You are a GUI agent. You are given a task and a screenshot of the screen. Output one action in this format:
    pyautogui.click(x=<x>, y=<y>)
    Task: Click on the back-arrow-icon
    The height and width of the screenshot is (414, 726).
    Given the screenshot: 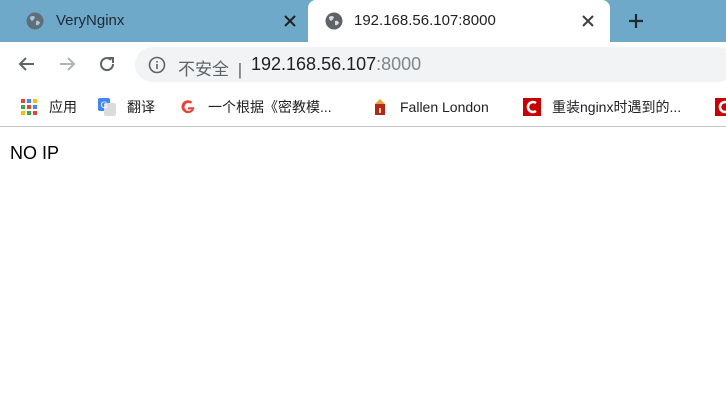 What is the action you would take?
    pyautogui.click(x=27, y=64)
    